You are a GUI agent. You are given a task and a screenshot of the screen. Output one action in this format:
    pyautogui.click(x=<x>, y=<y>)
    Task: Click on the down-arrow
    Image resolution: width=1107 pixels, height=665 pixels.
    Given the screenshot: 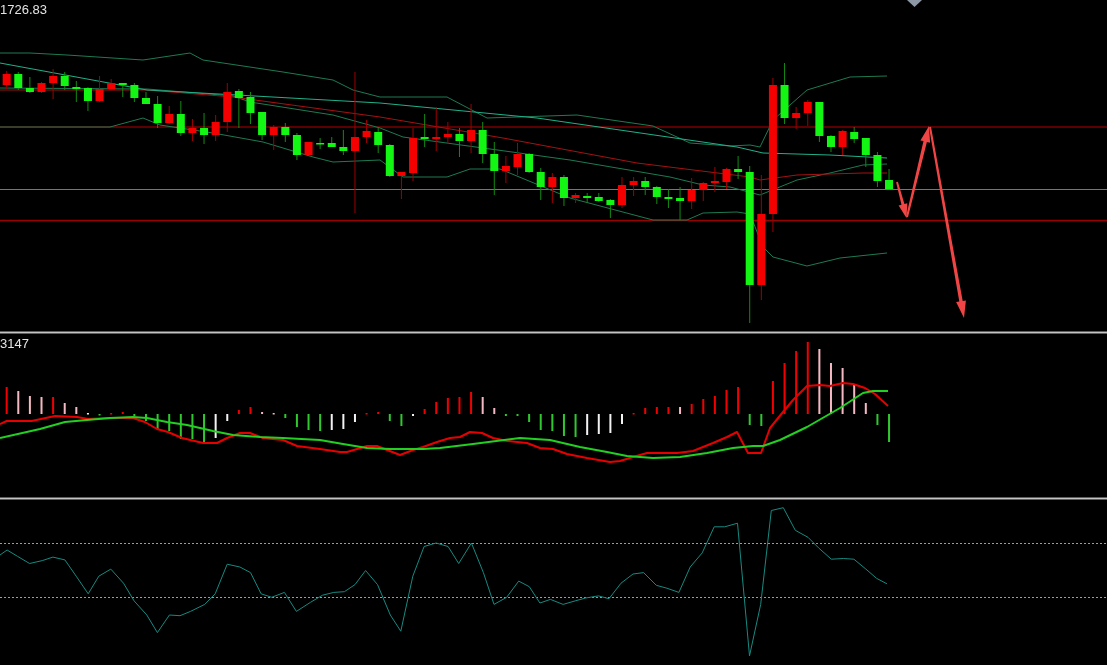 What is the action you would take?
    pyautogui.click(x=902, y=199)
    